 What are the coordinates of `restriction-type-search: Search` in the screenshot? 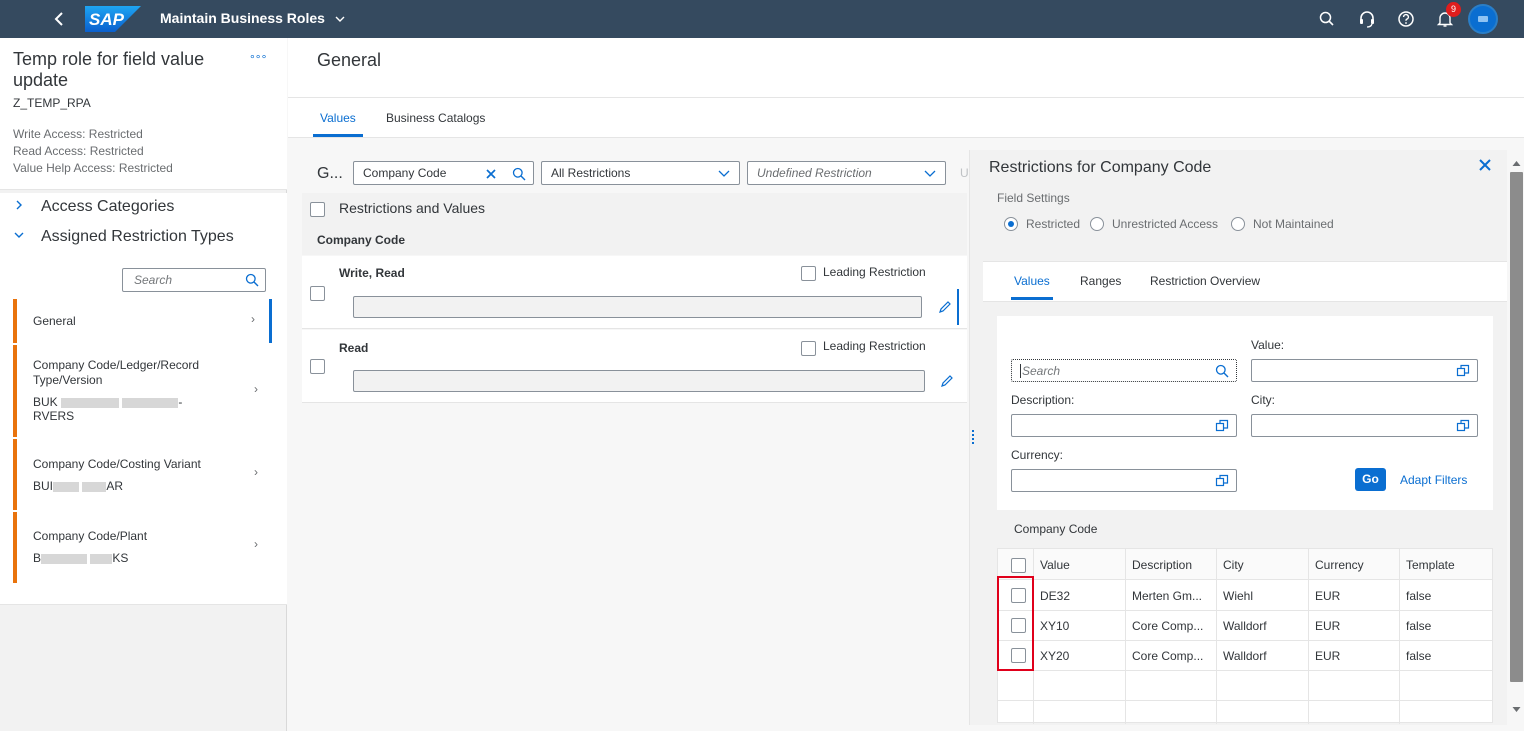 It's located at (194, 280).